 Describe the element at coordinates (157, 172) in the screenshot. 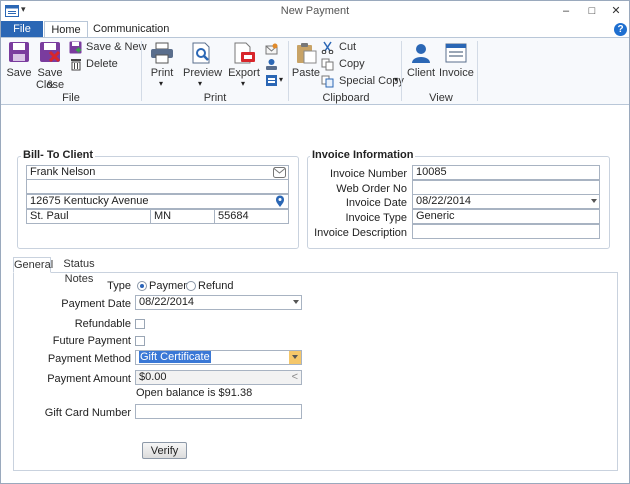

I see `client-name-field: Frank Nelson` at that location.